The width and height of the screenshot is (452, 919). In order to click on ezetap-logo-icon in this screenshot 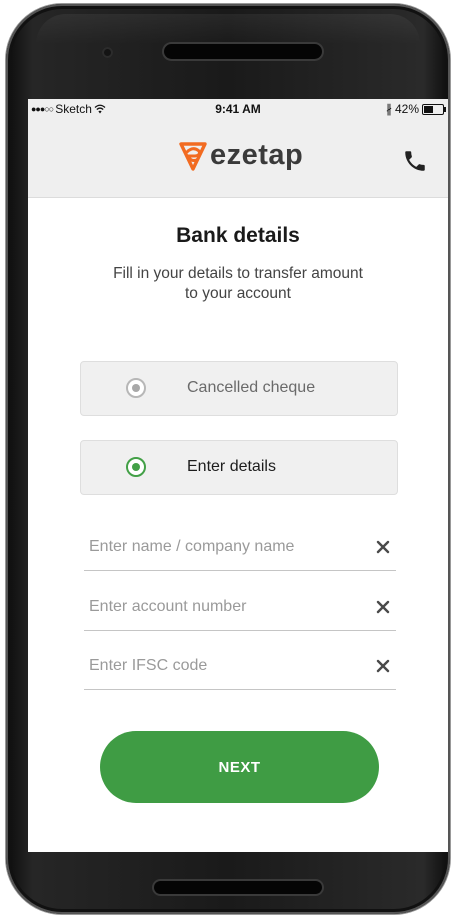, I will do `click(193, 156)`.